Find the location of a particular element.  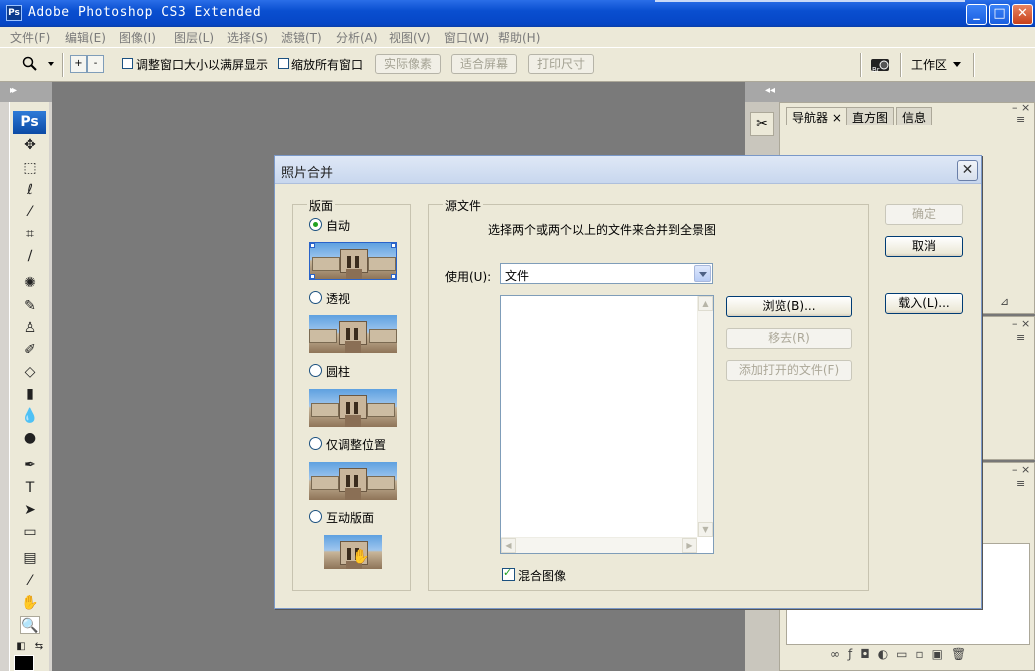

layout-interactive-radio is located at coordinates (315, 516).